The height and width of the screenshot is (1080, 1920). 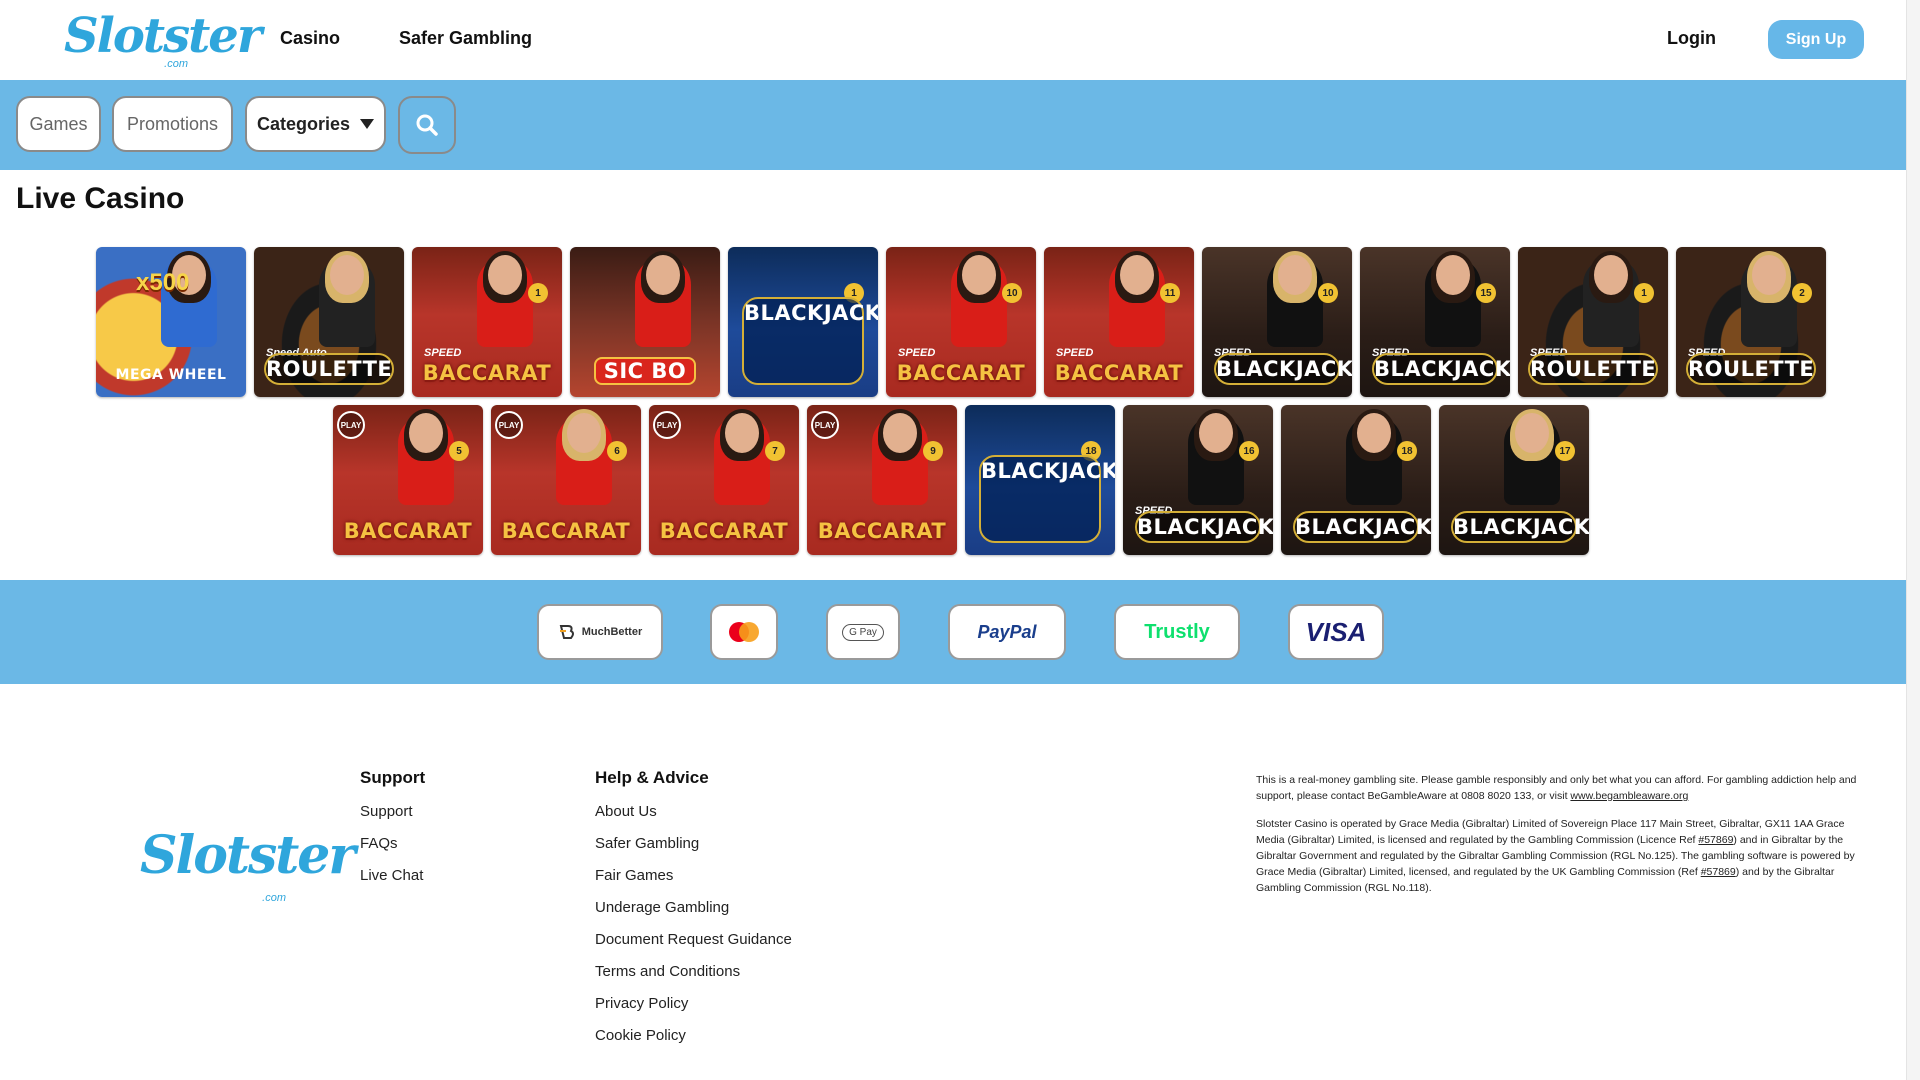 What do you see at coordinates (310, 38) in the screenshot?
I see `nav-casino: Casino` at bounding box center [310, 38].